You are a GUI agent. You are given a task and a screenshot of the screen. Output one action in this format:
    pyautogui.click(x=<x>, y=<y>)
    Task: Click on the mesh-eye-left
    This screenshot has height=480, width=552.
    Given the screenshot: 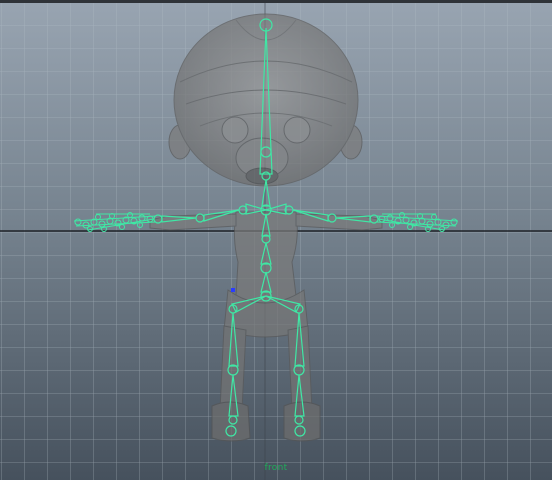 What is the action you would take?
    pyautogui.click(x=235, y=130)
    